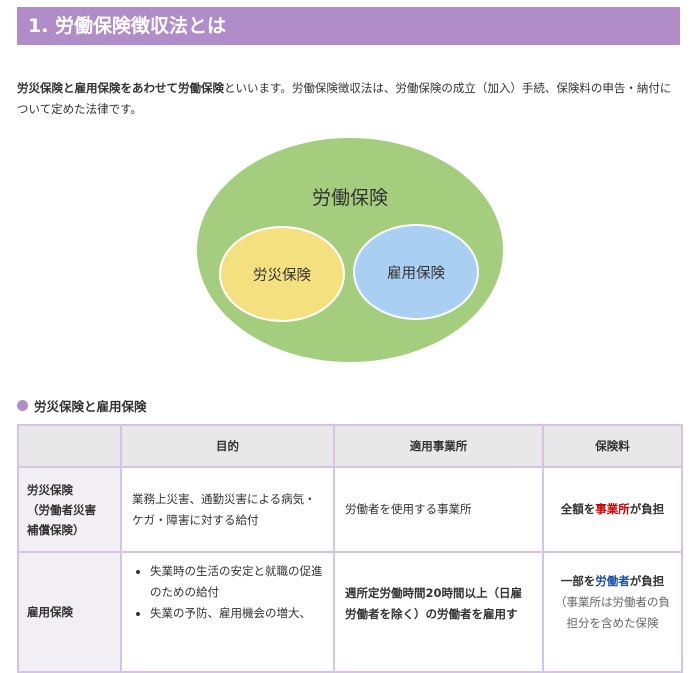  Describe the element at coordinates (348, 26) in the screenshot. I see `section-title: 1. 労働保険徴収法とは` at that location.